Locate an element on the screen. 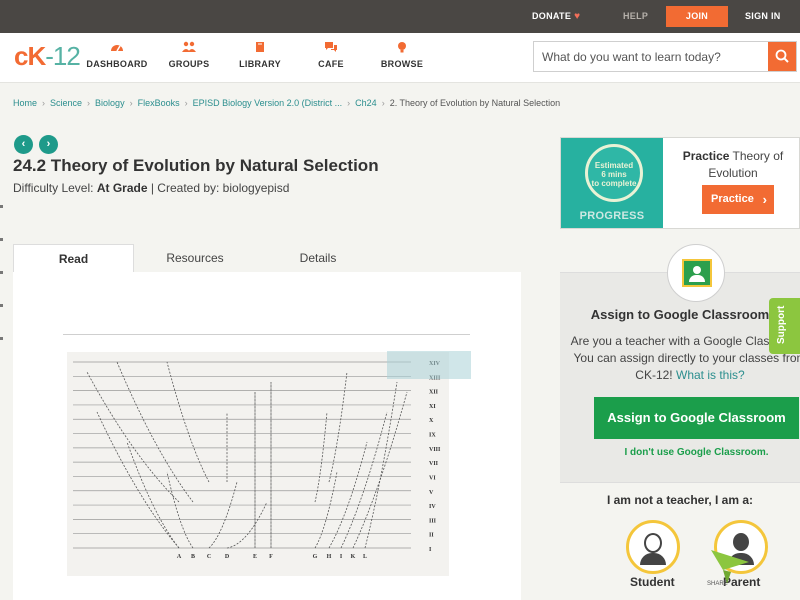 This screenshot has width=800, height=600. practice-button: Practice › is located at coordinates (738, 199).